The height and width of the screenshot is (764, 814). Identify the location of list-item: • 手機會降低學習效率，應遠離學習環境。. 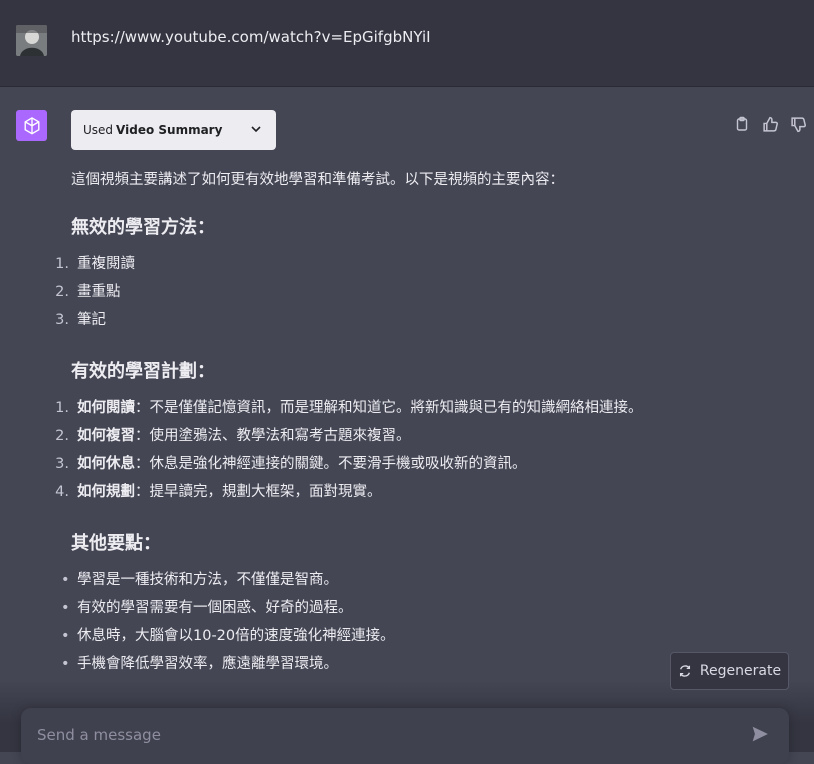
(199, 664).